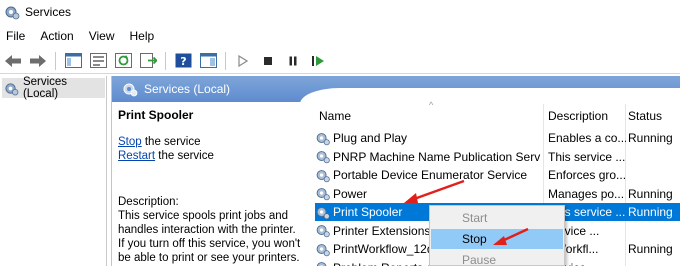  I want to click on stop-service-line: Stop the service, so click(213, 142).